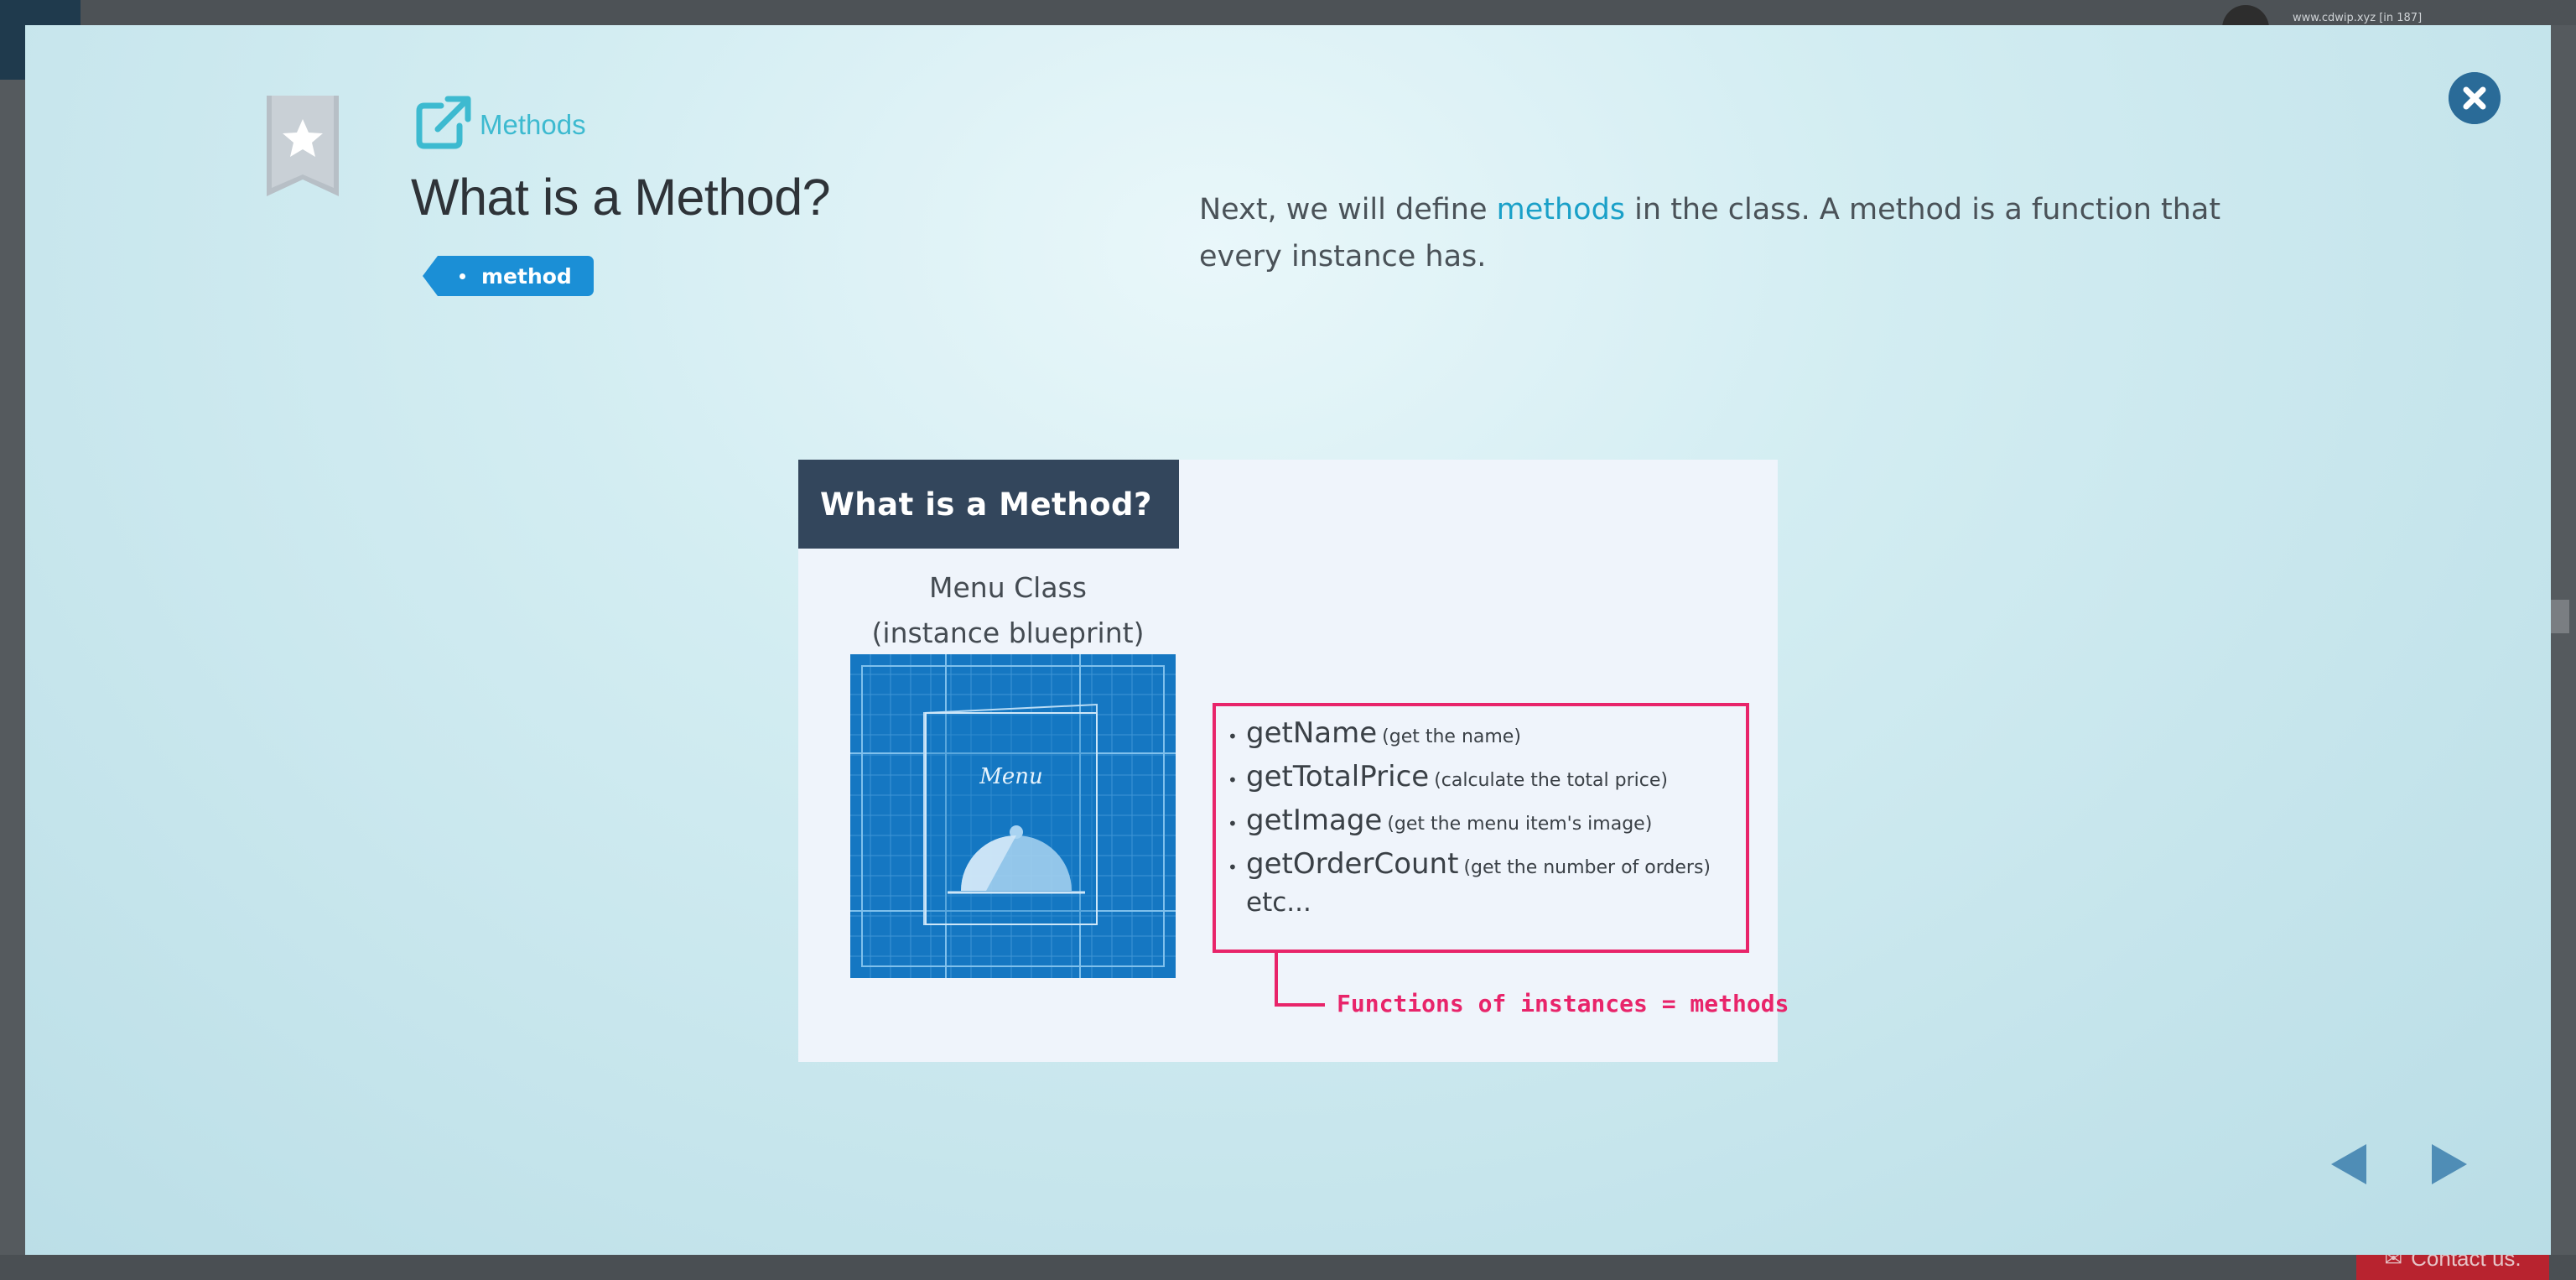  What do you see at coordinates (2358, 18) in the screenshot?
I see `background-url: www.cdwip.xyz [in 187]` at bounding box center [2358, 18].